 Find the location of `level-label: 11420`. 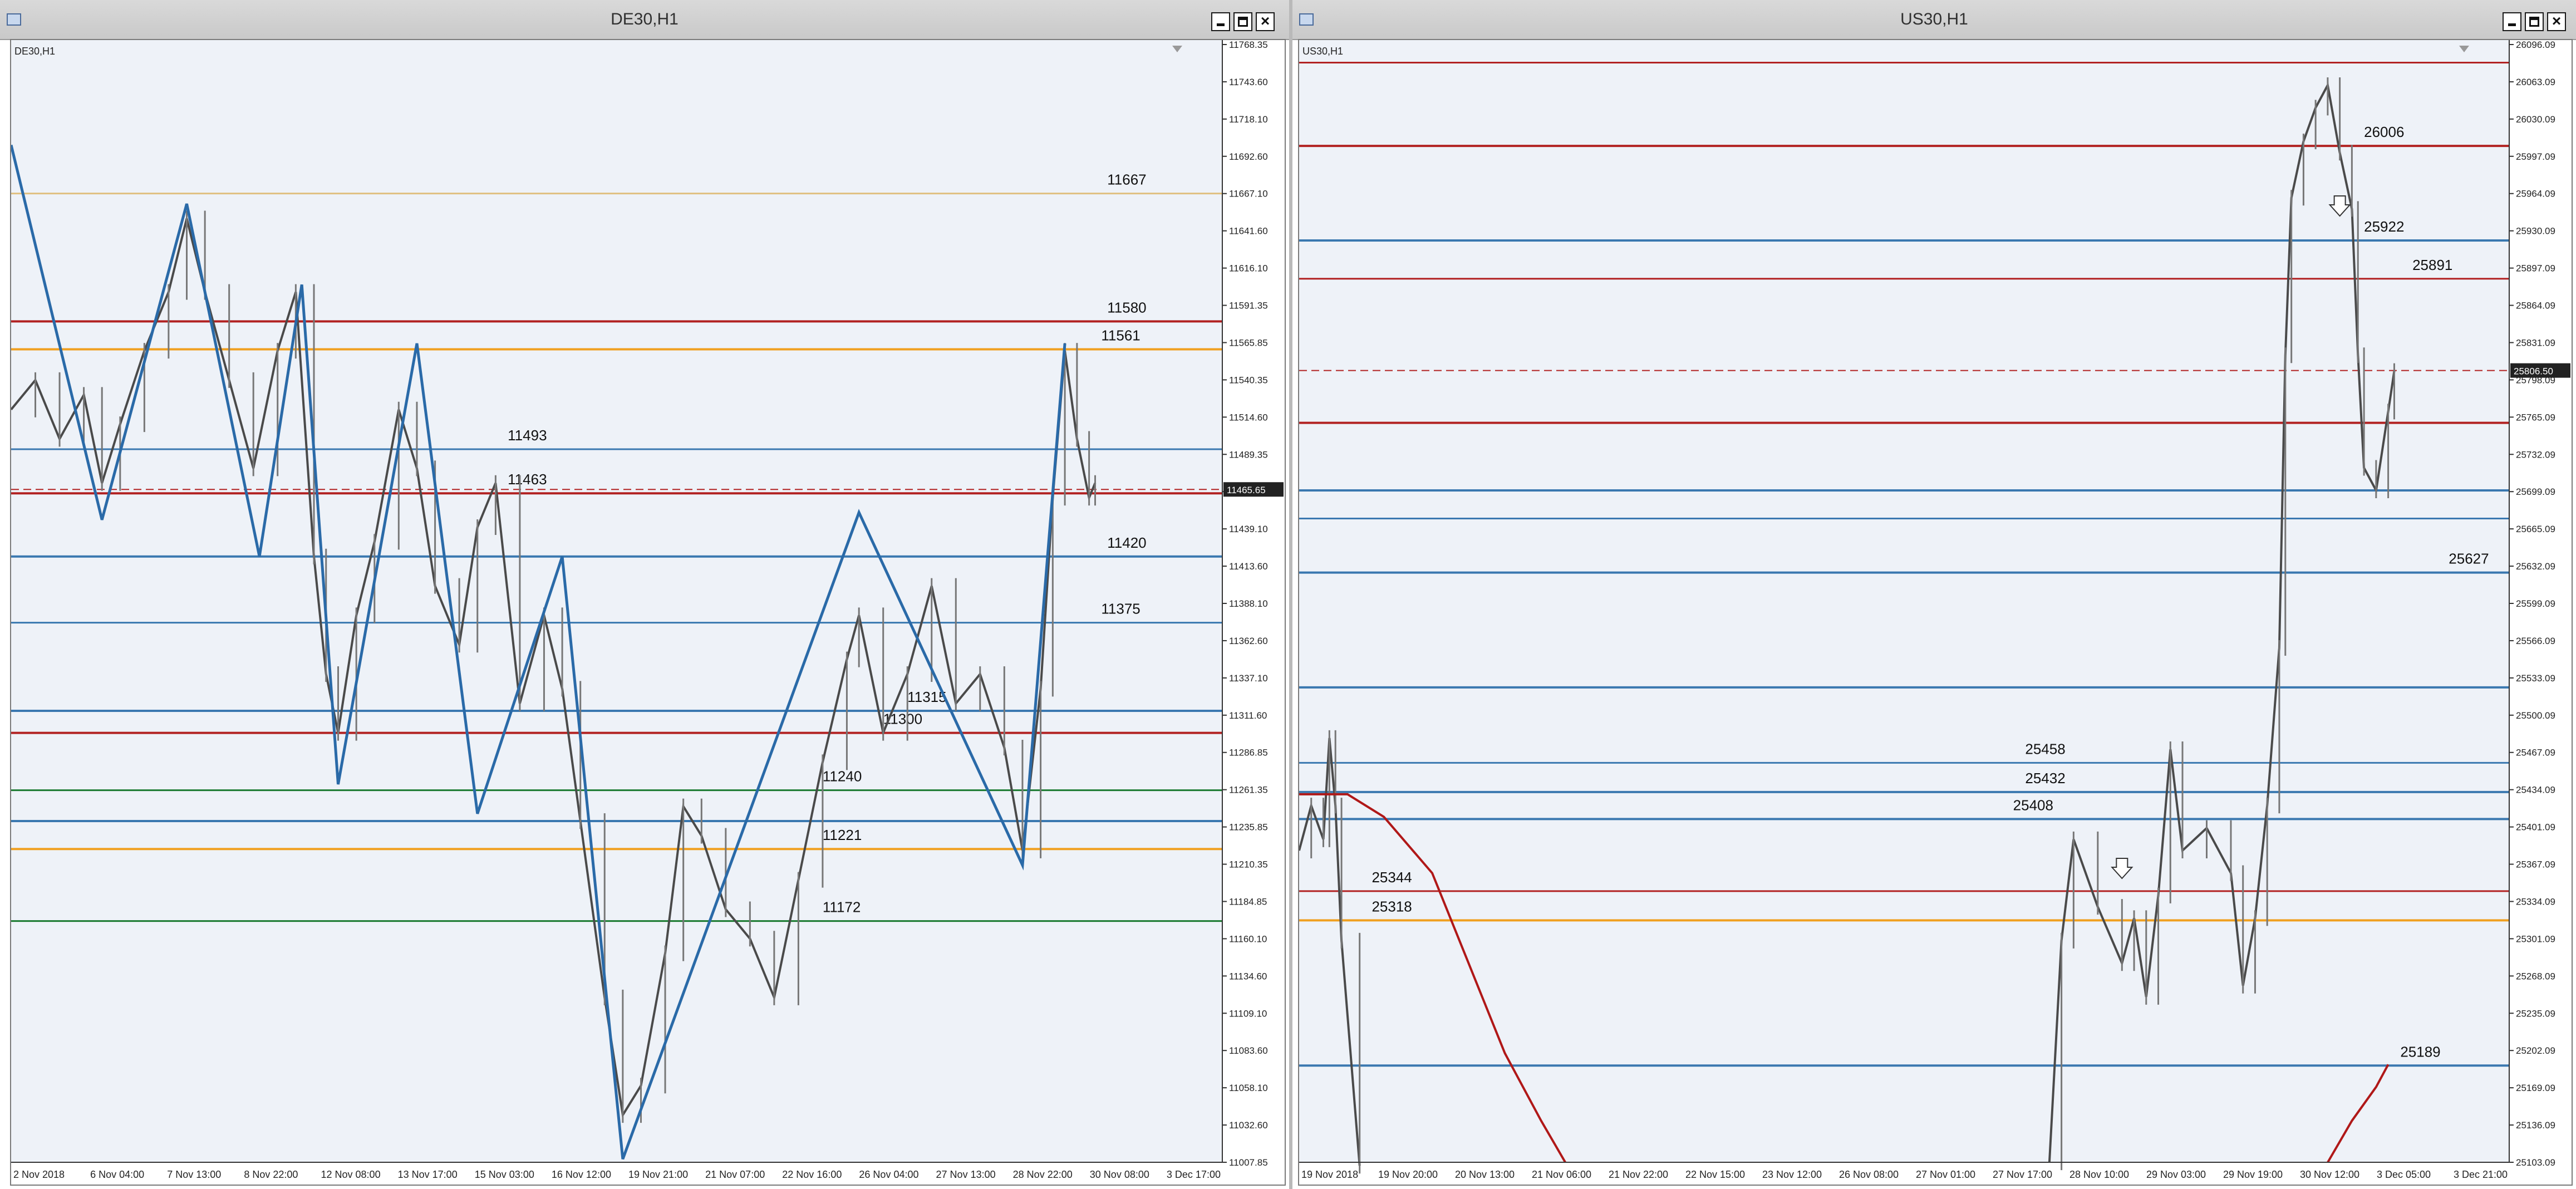

level-label: 11420 is located at coordinates (1126, 542).